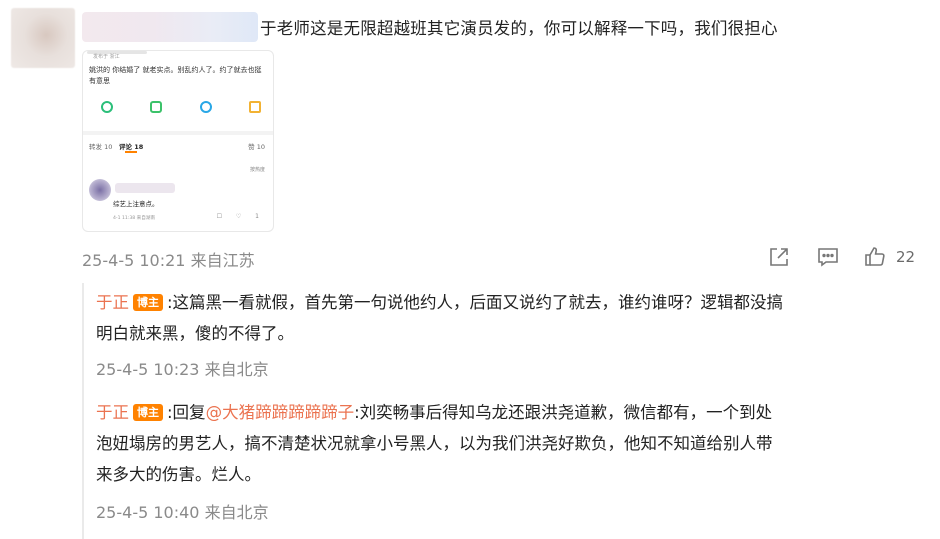  Describe the element at coordinates (43, 38) in the screenshot. I see `commenter-avatar` at that location.